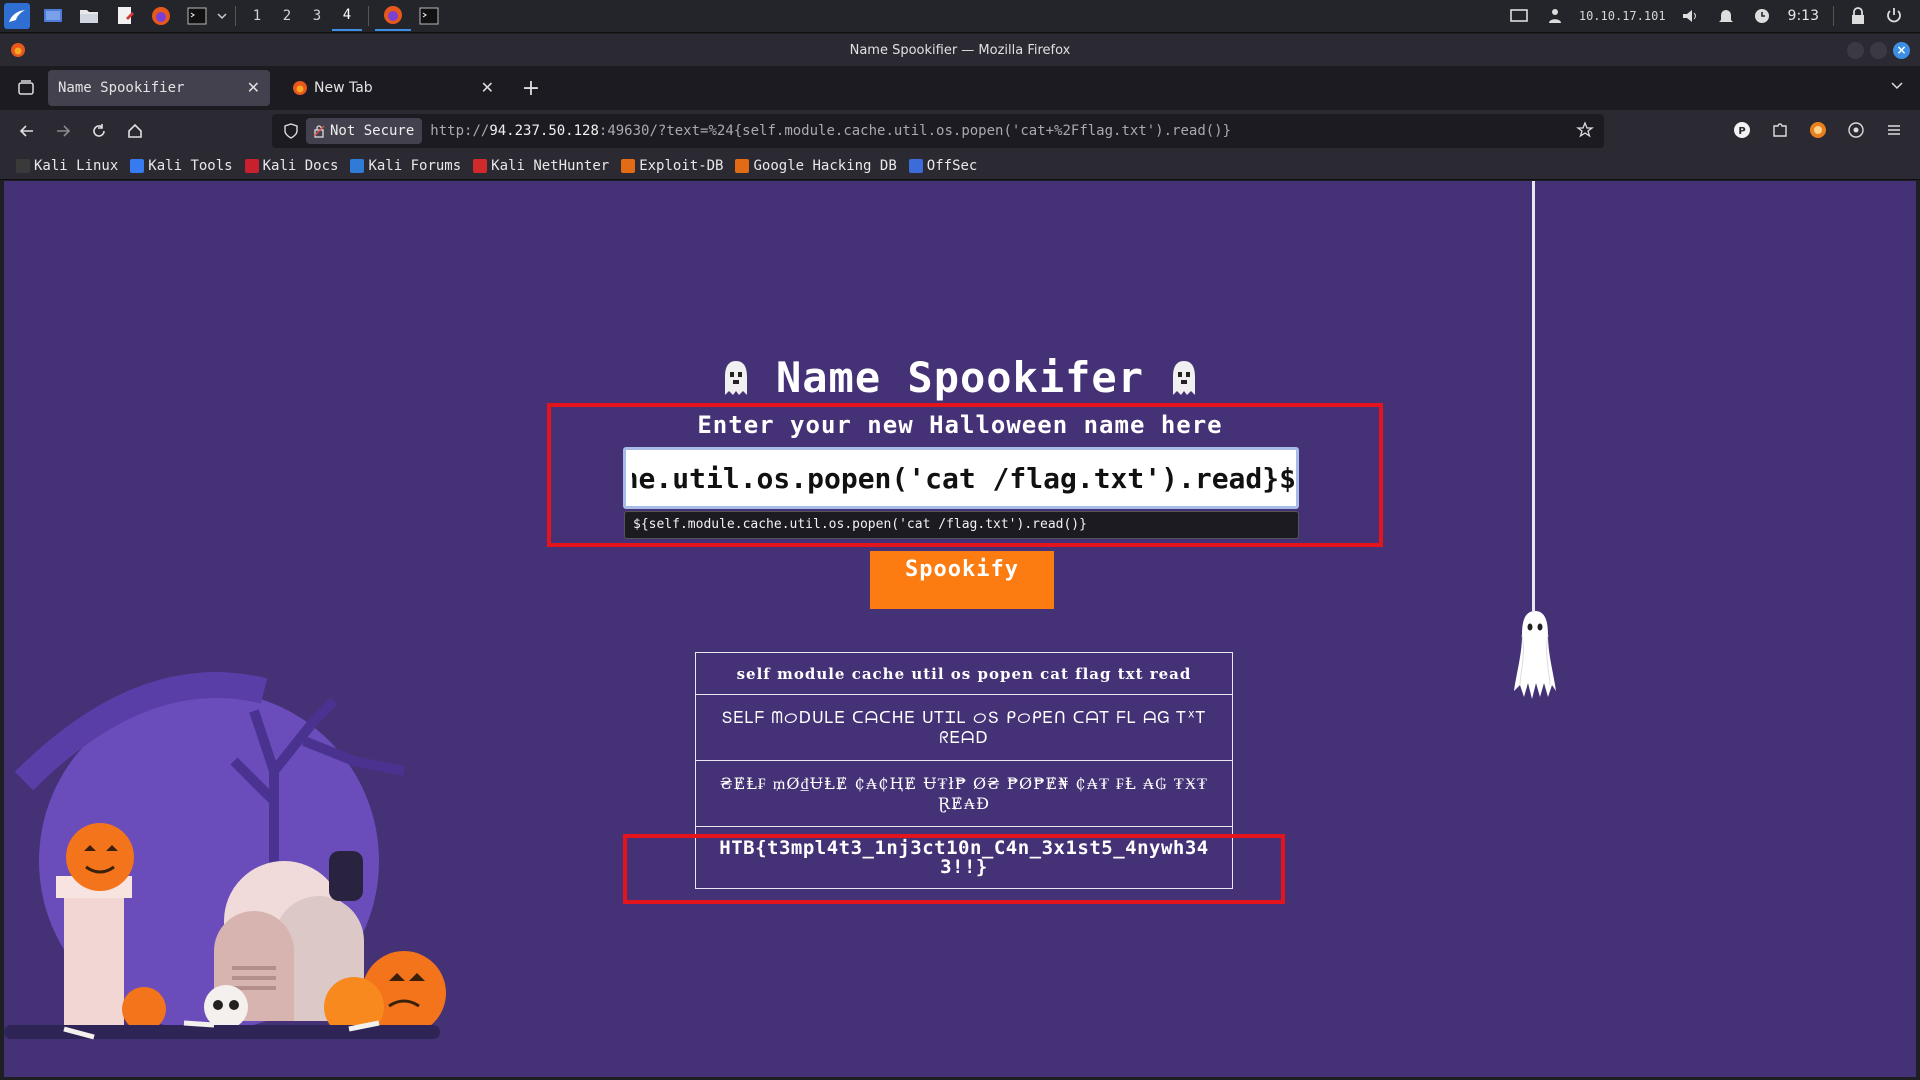 The height and width of the screenshot is (1080, 1920). What do you see at coordinates (26, 88) in the screenshot?
I see `view-recent-browsing-icon` at bounding box center [26, 88].